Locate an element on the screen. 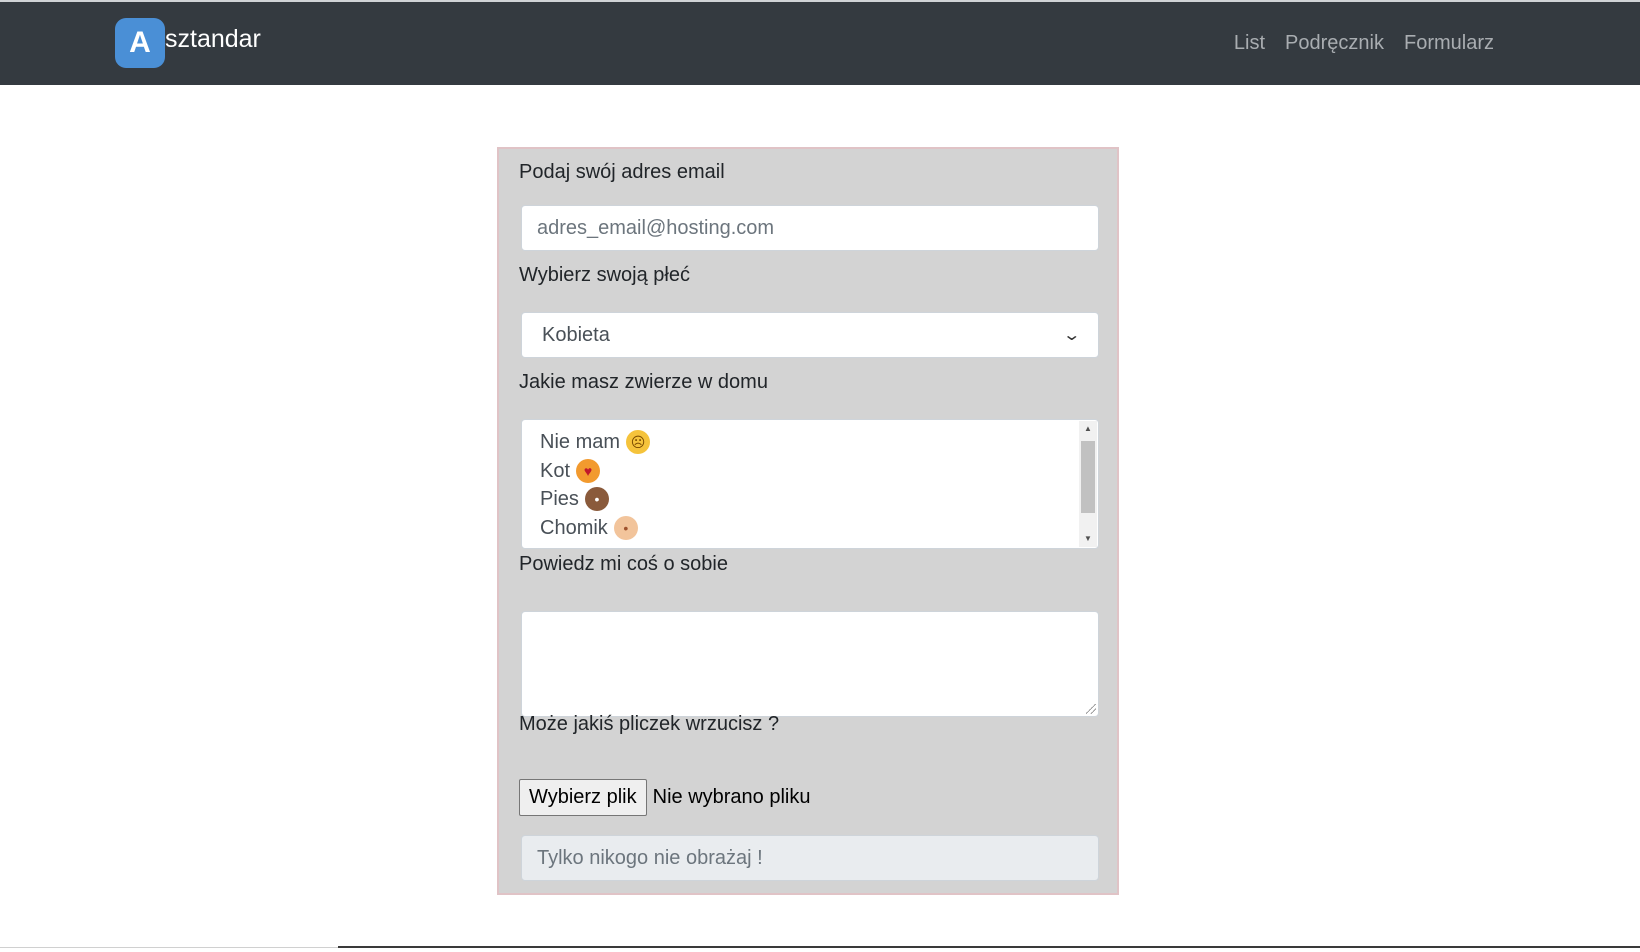  bottom-horizontal-scrollbar is located at coordinates (989, 947).